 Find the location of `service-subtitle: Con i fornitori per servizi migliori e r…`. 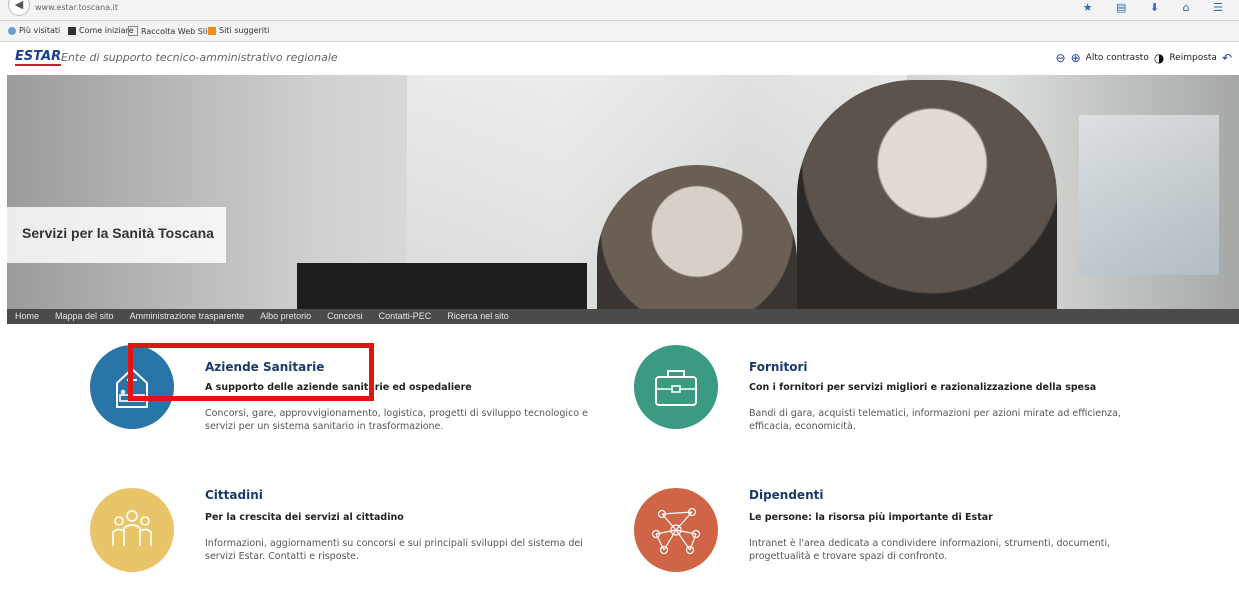

service-subtitle: Con i fornitori per servizi migliori e r… is located at coordinates (923, 387).